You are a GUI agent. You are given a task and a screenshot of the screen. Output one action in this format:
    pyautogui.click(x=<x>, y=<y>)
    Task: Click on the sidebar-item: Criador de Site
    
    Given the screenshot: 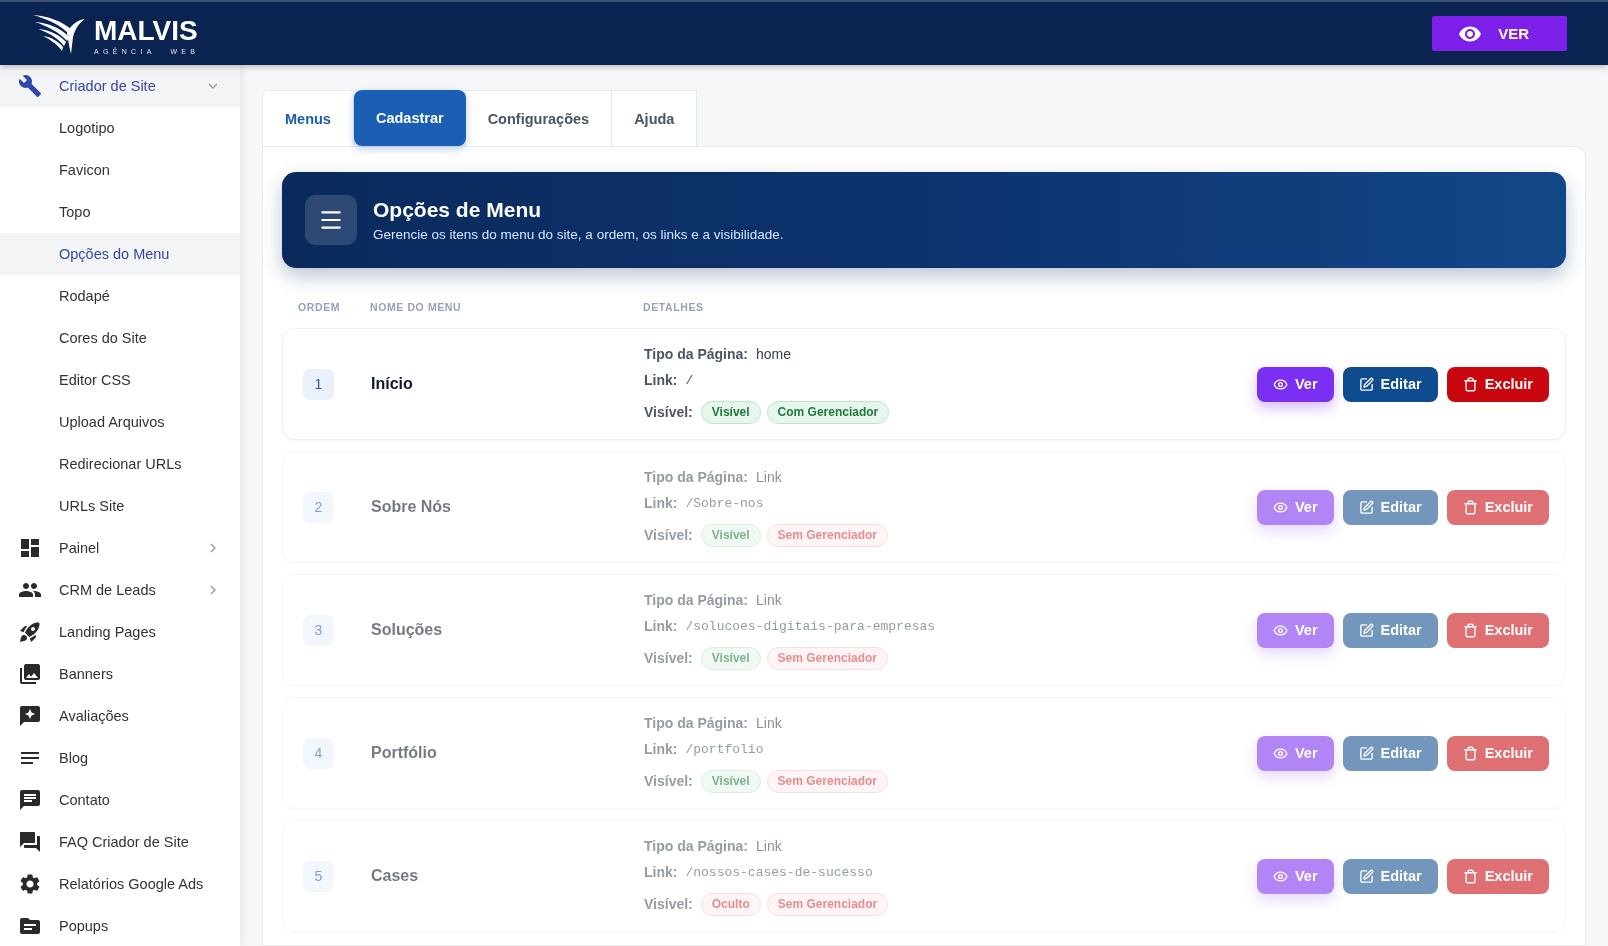 What is the action you would take?
    pyautogui.click(x=120, y=86)
    